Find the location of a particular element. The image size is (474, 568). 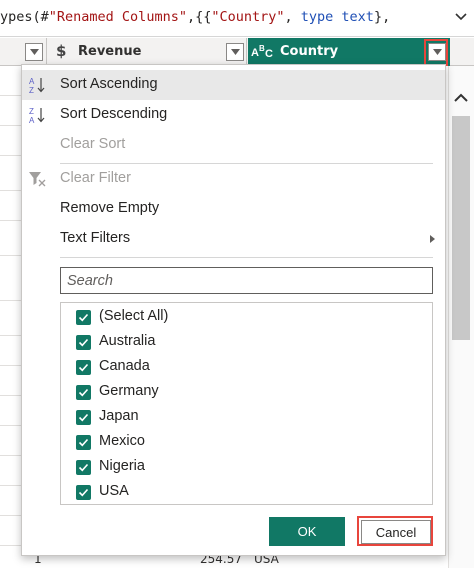

sort-descending-icon: Z A is located at coordinates (37, 115).